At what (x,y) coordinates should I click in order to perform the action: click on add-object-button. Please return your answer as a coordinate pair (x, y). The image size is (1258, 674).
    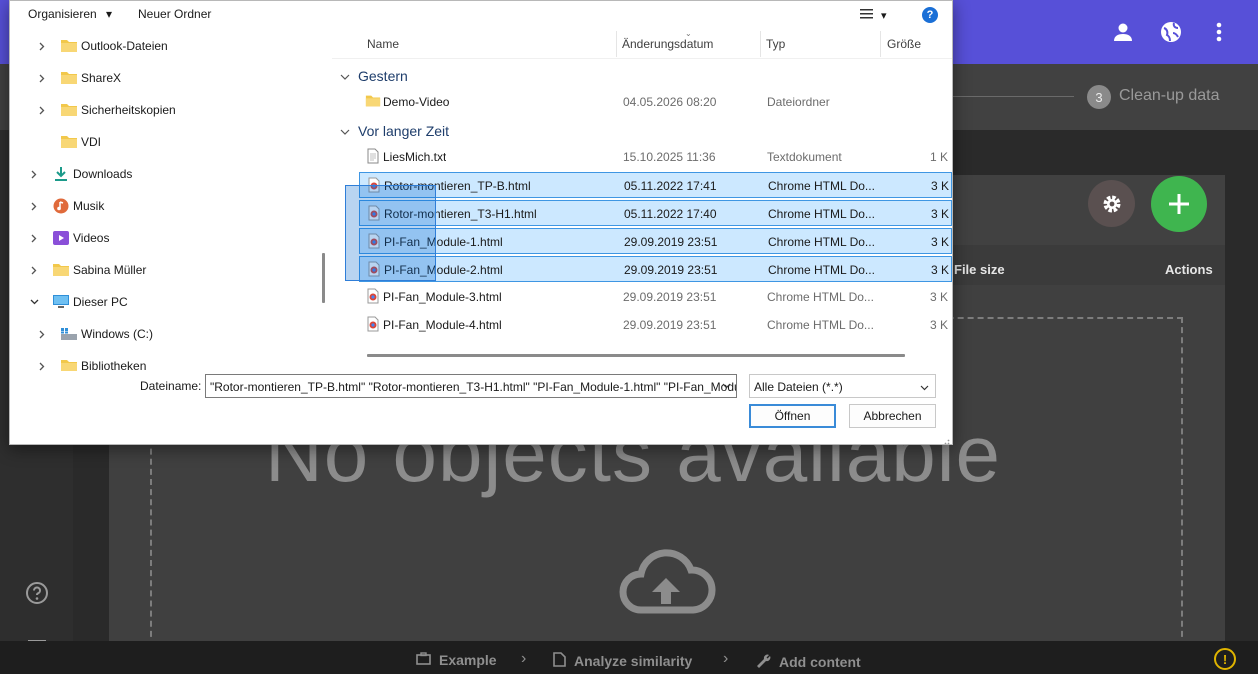
    Looking at the image, I should click on (1179, 204).